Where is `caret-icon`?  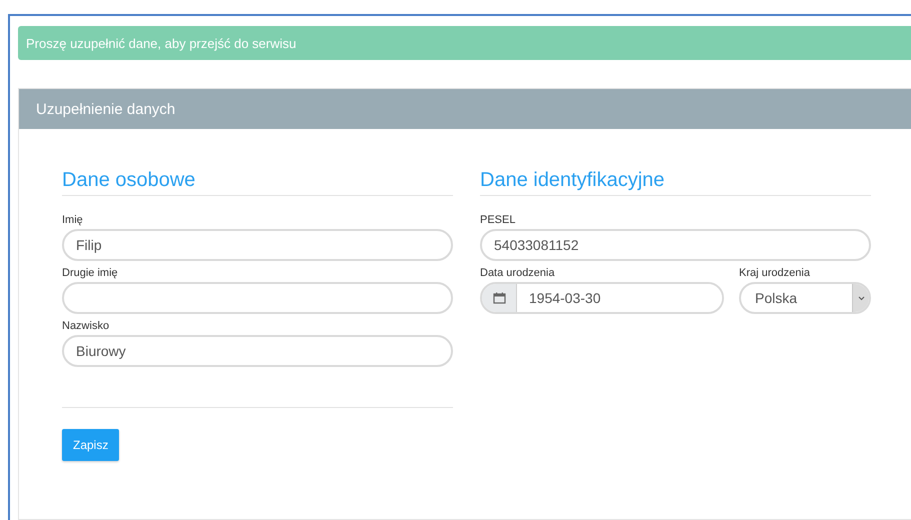
caret-icon is located at coordinates (861, 298).